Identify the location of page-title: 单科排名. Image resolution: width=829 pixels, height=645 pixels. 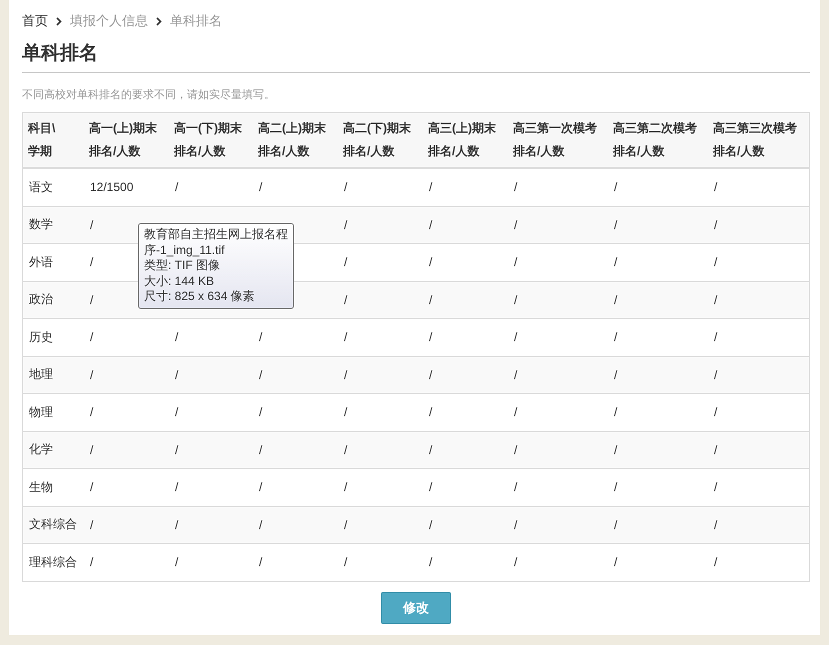
(416, 57).